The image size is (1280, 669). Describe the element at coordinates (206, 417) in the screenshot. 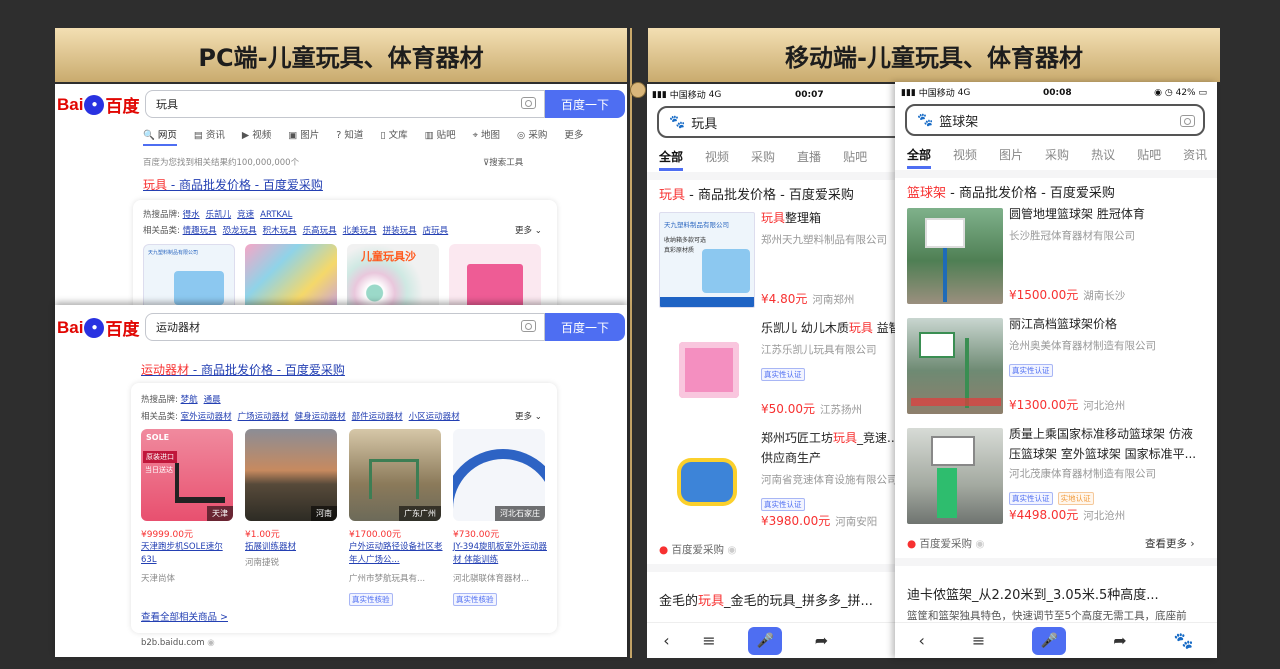

I see `category-link: 室外运动器材` at that location.